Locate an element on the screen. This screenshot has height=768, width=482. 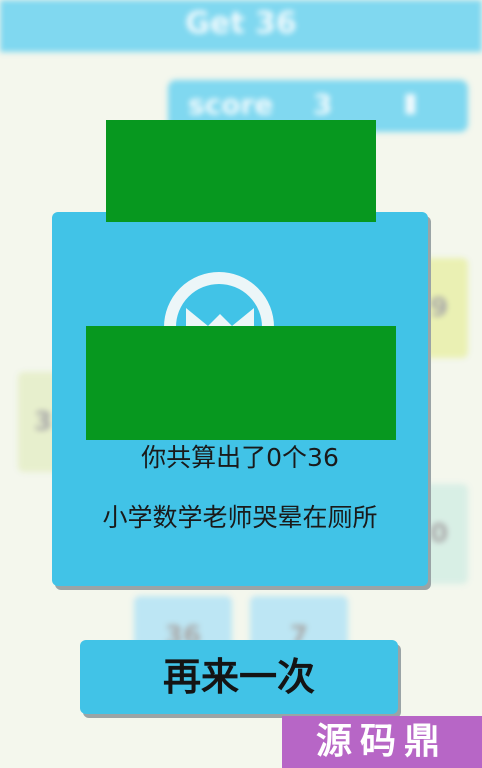
watermark-logo: 源码鼎 is located at coordinates (382, 742).